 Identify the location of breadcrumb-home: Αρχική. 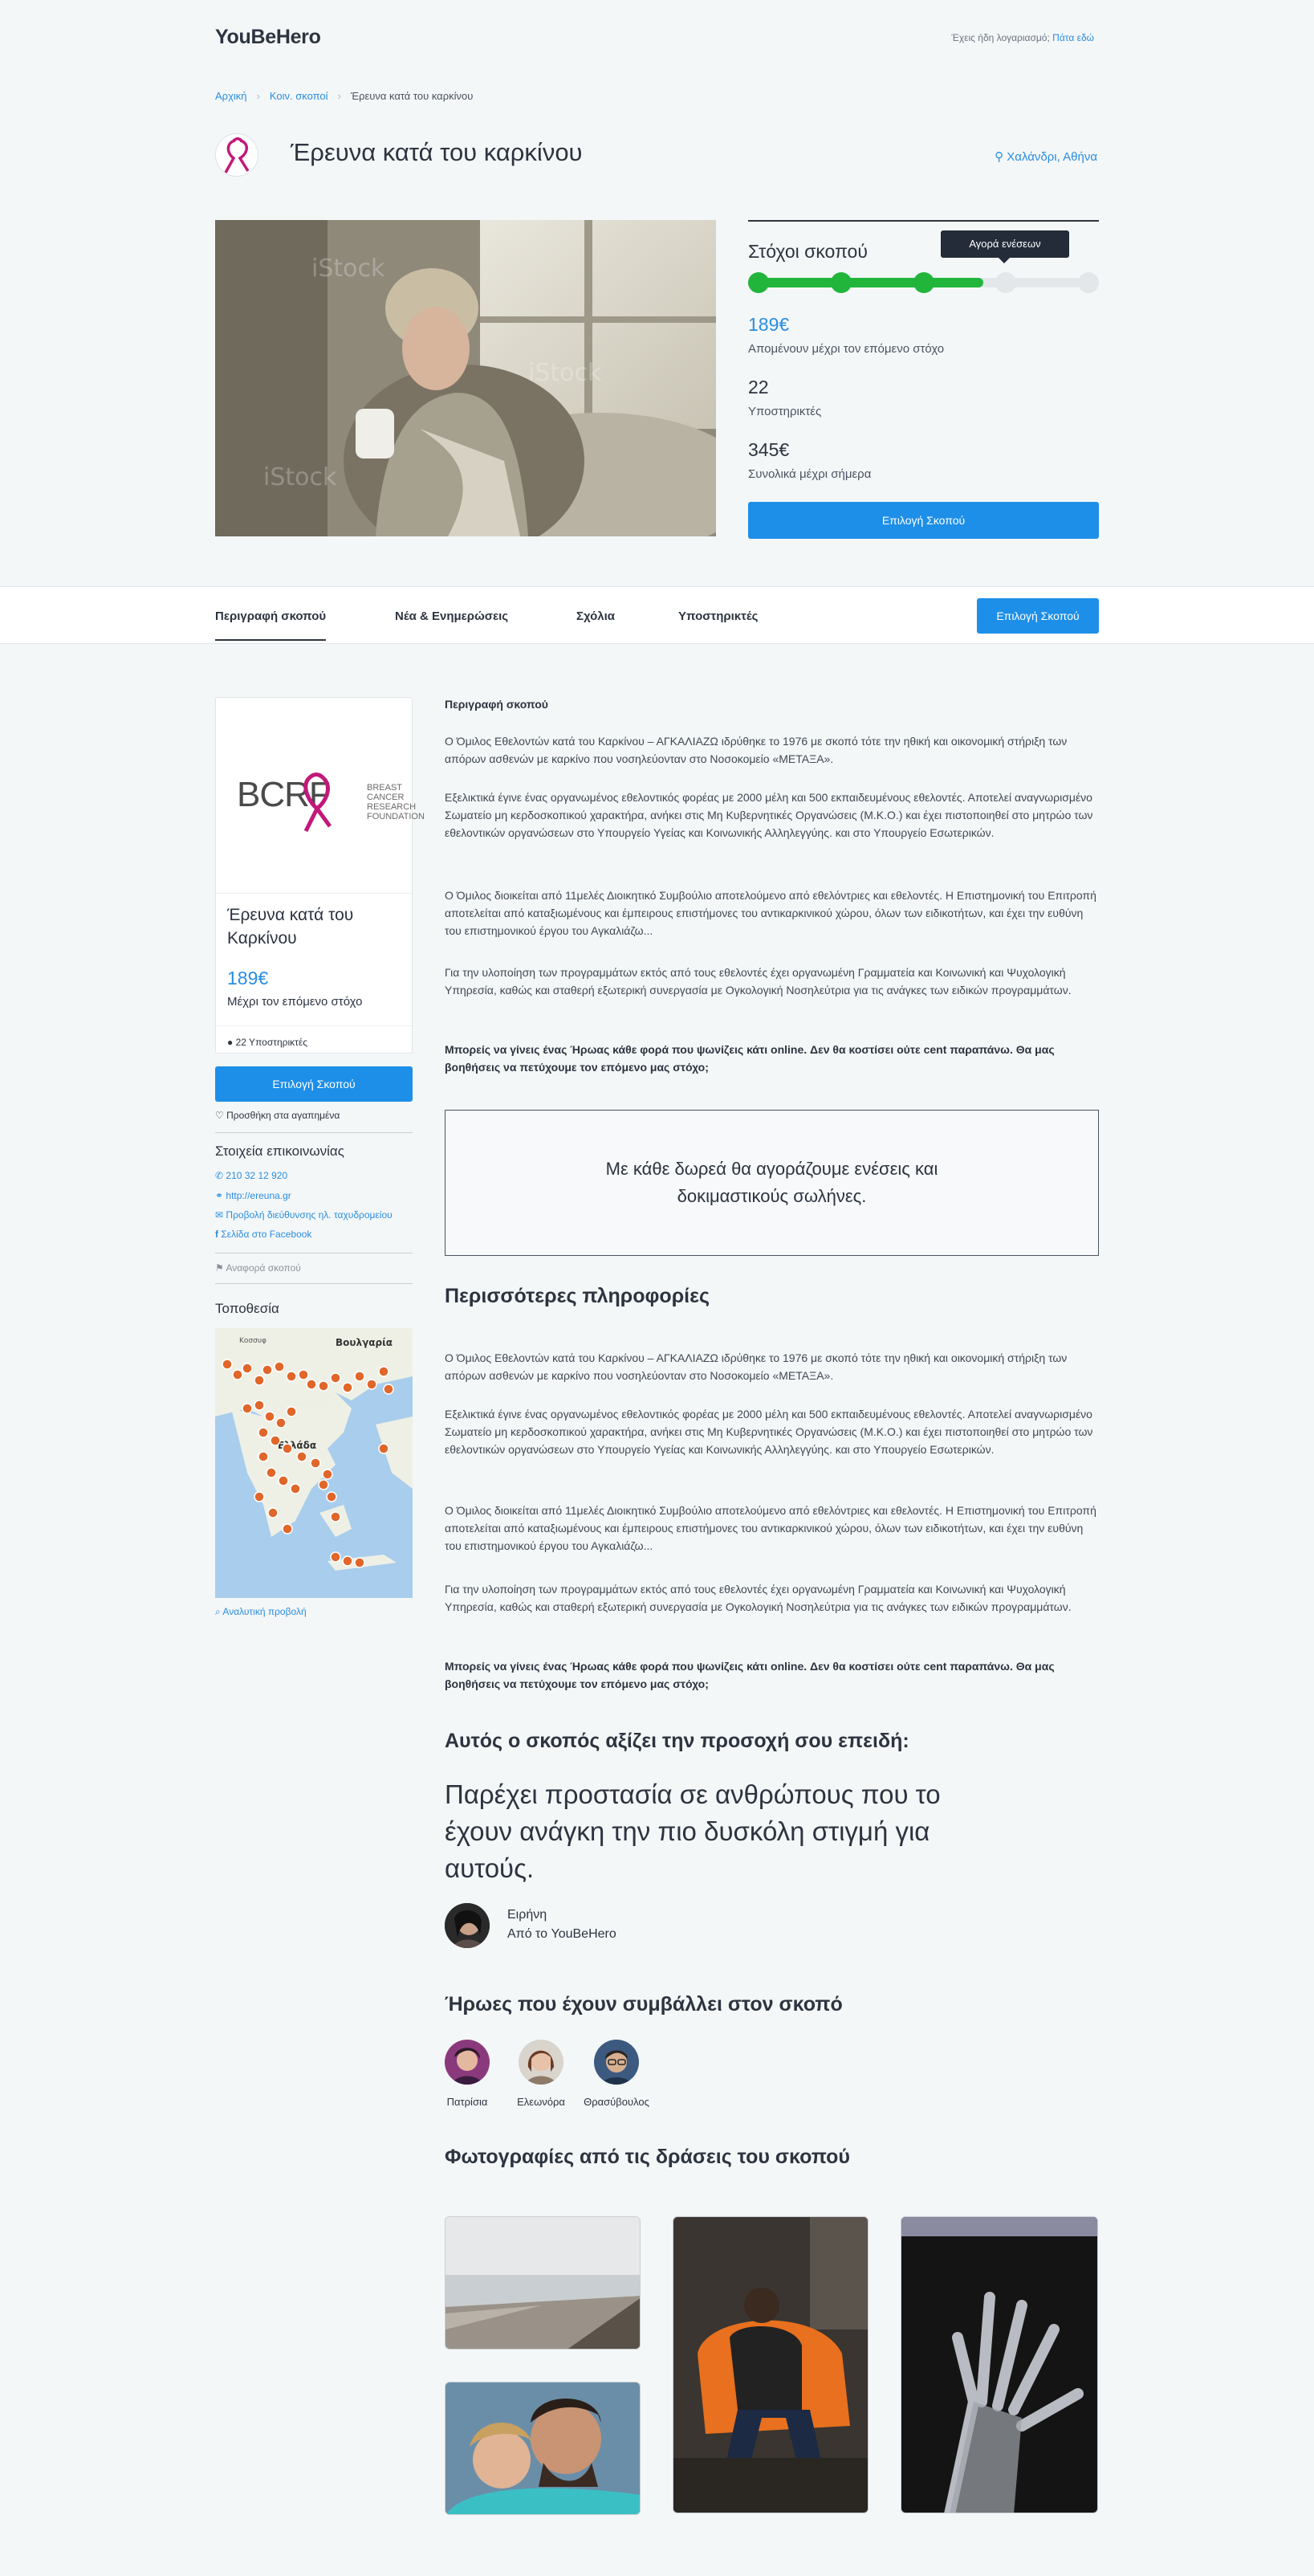
(231, 96).